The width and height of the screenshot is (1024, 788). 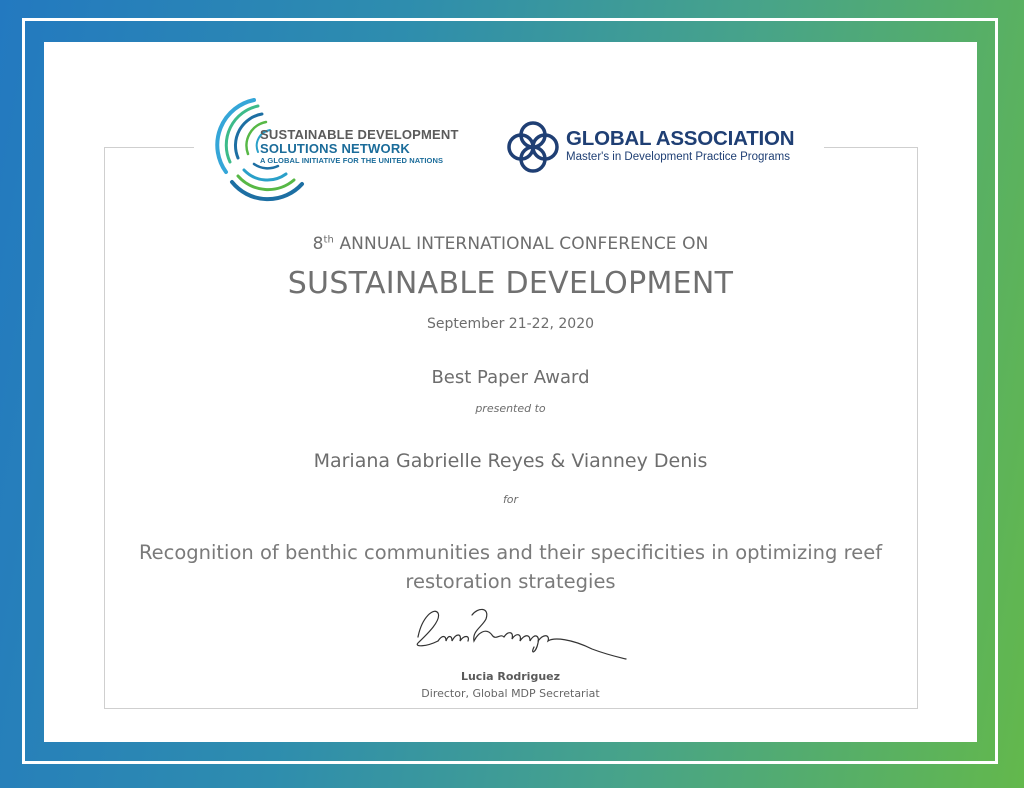 What do you see at coordinates (510, 408) in the screenshot?
I see `presented-to-label: presented to` at bounding box center [510, 408].